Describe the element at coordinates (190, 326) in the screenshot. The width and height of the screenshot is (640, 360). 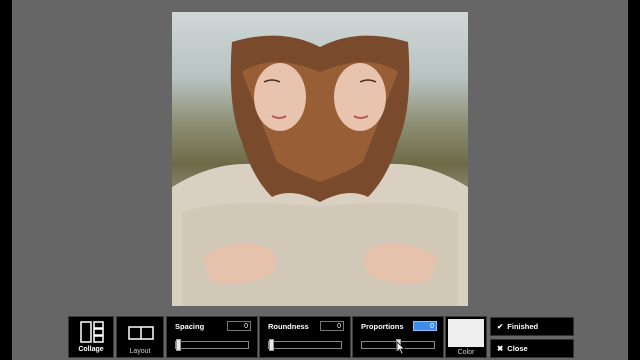
I see `spacing-label: Spacing` at that location.